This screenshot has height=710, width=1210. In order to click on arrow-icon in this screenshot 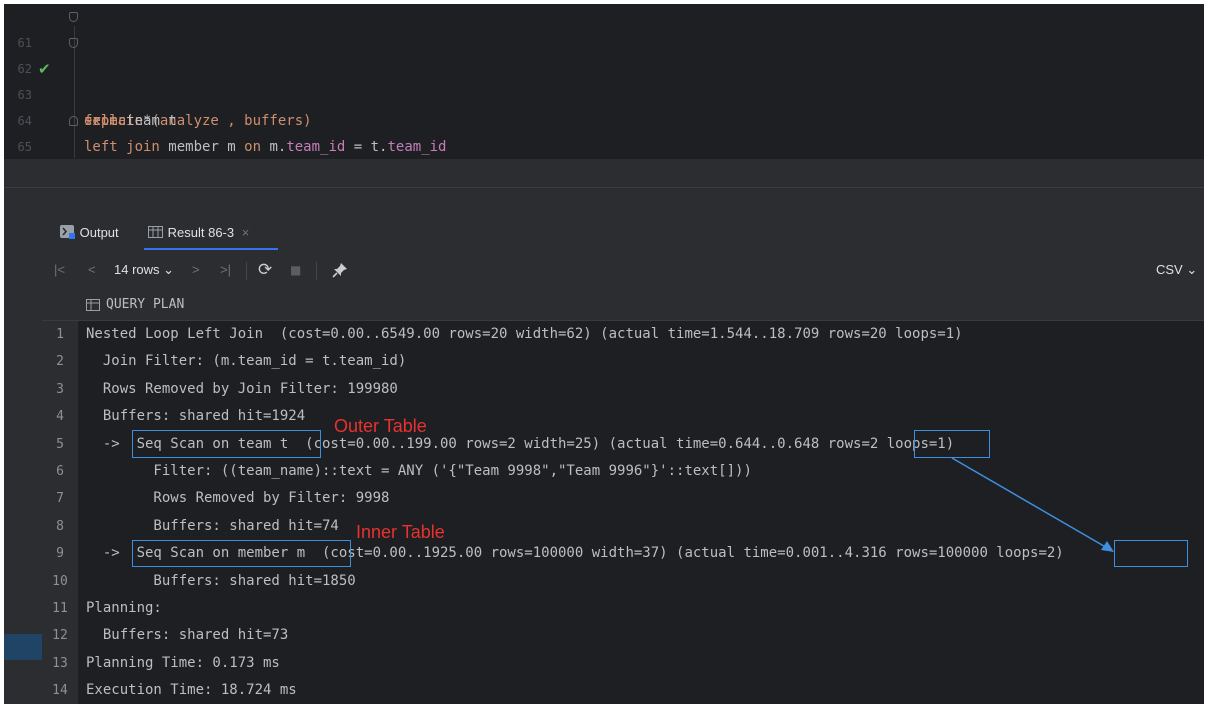, I will do `click(1032, 504)`.